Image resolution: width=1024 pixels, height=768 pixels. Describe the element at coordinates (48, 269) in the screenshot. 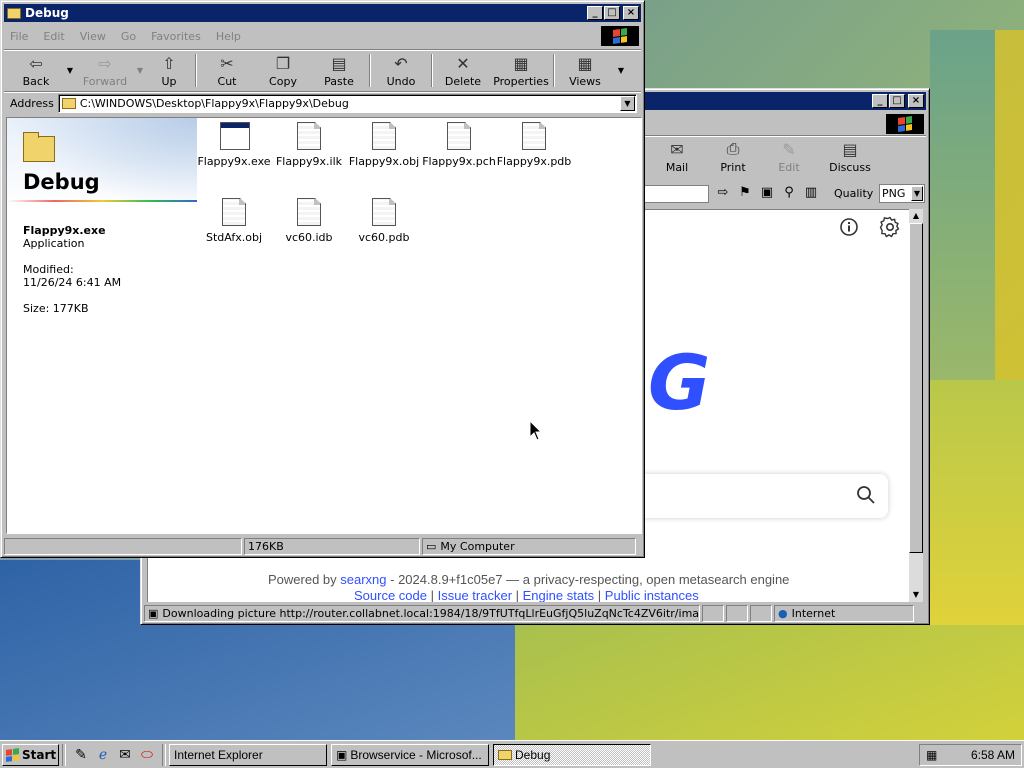

I see `modified-label: Modified:` at that location.